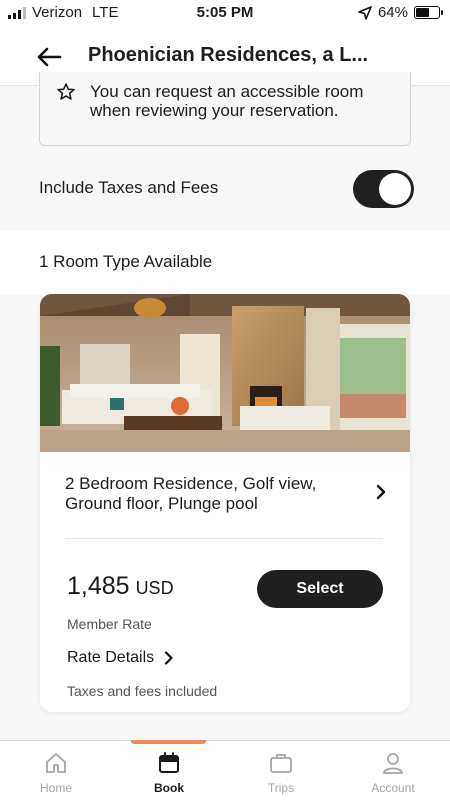 The width and height of the screenshot is (450, 800). I want to click on room-count-row: 1 Room Type Available, so click(225, 262).